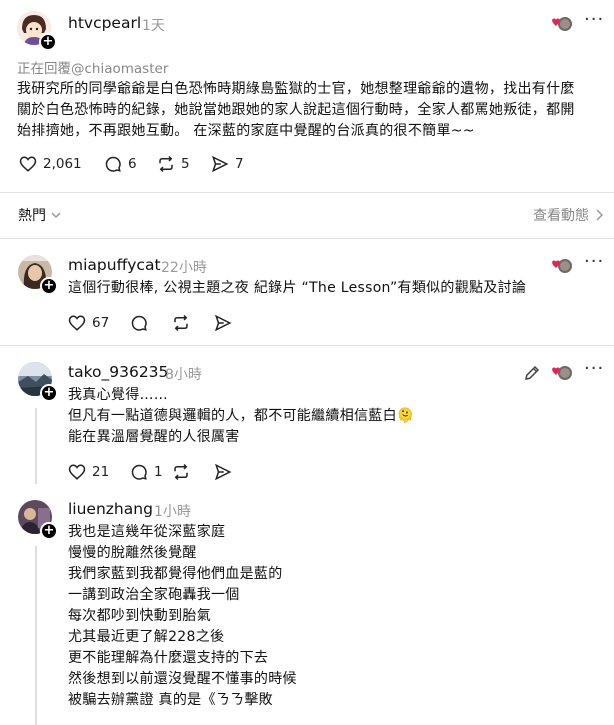 The image size is (614, 725). I want to click on view-activity-link: 查看動態, so click(568, 215).